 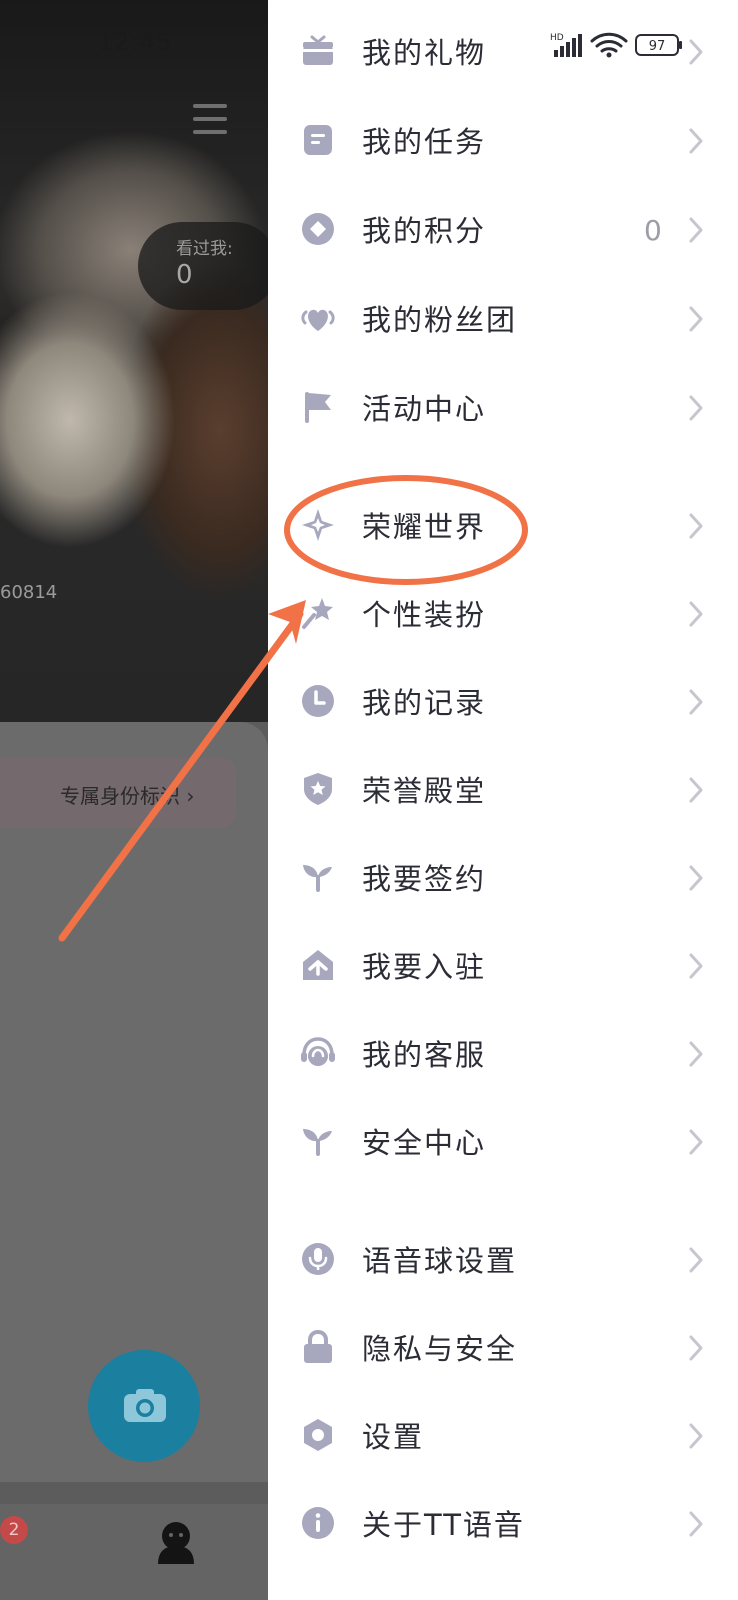 What do you see at coordinates (406, 530) in the screenshot?
I see `highlight-ellipse` at bounding box center [406, 530].